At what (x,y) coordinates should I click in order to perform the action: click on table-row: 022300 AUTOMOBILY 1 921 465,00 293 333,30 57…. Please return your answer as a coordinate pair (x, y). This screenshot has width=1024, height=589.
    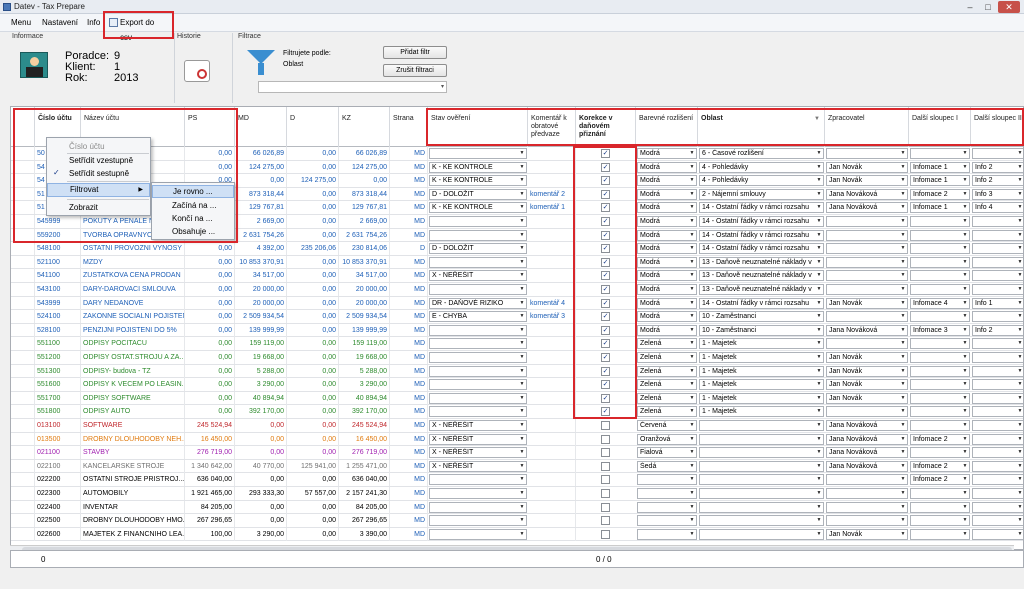
    Looking at the image, I should click on (517, 494).